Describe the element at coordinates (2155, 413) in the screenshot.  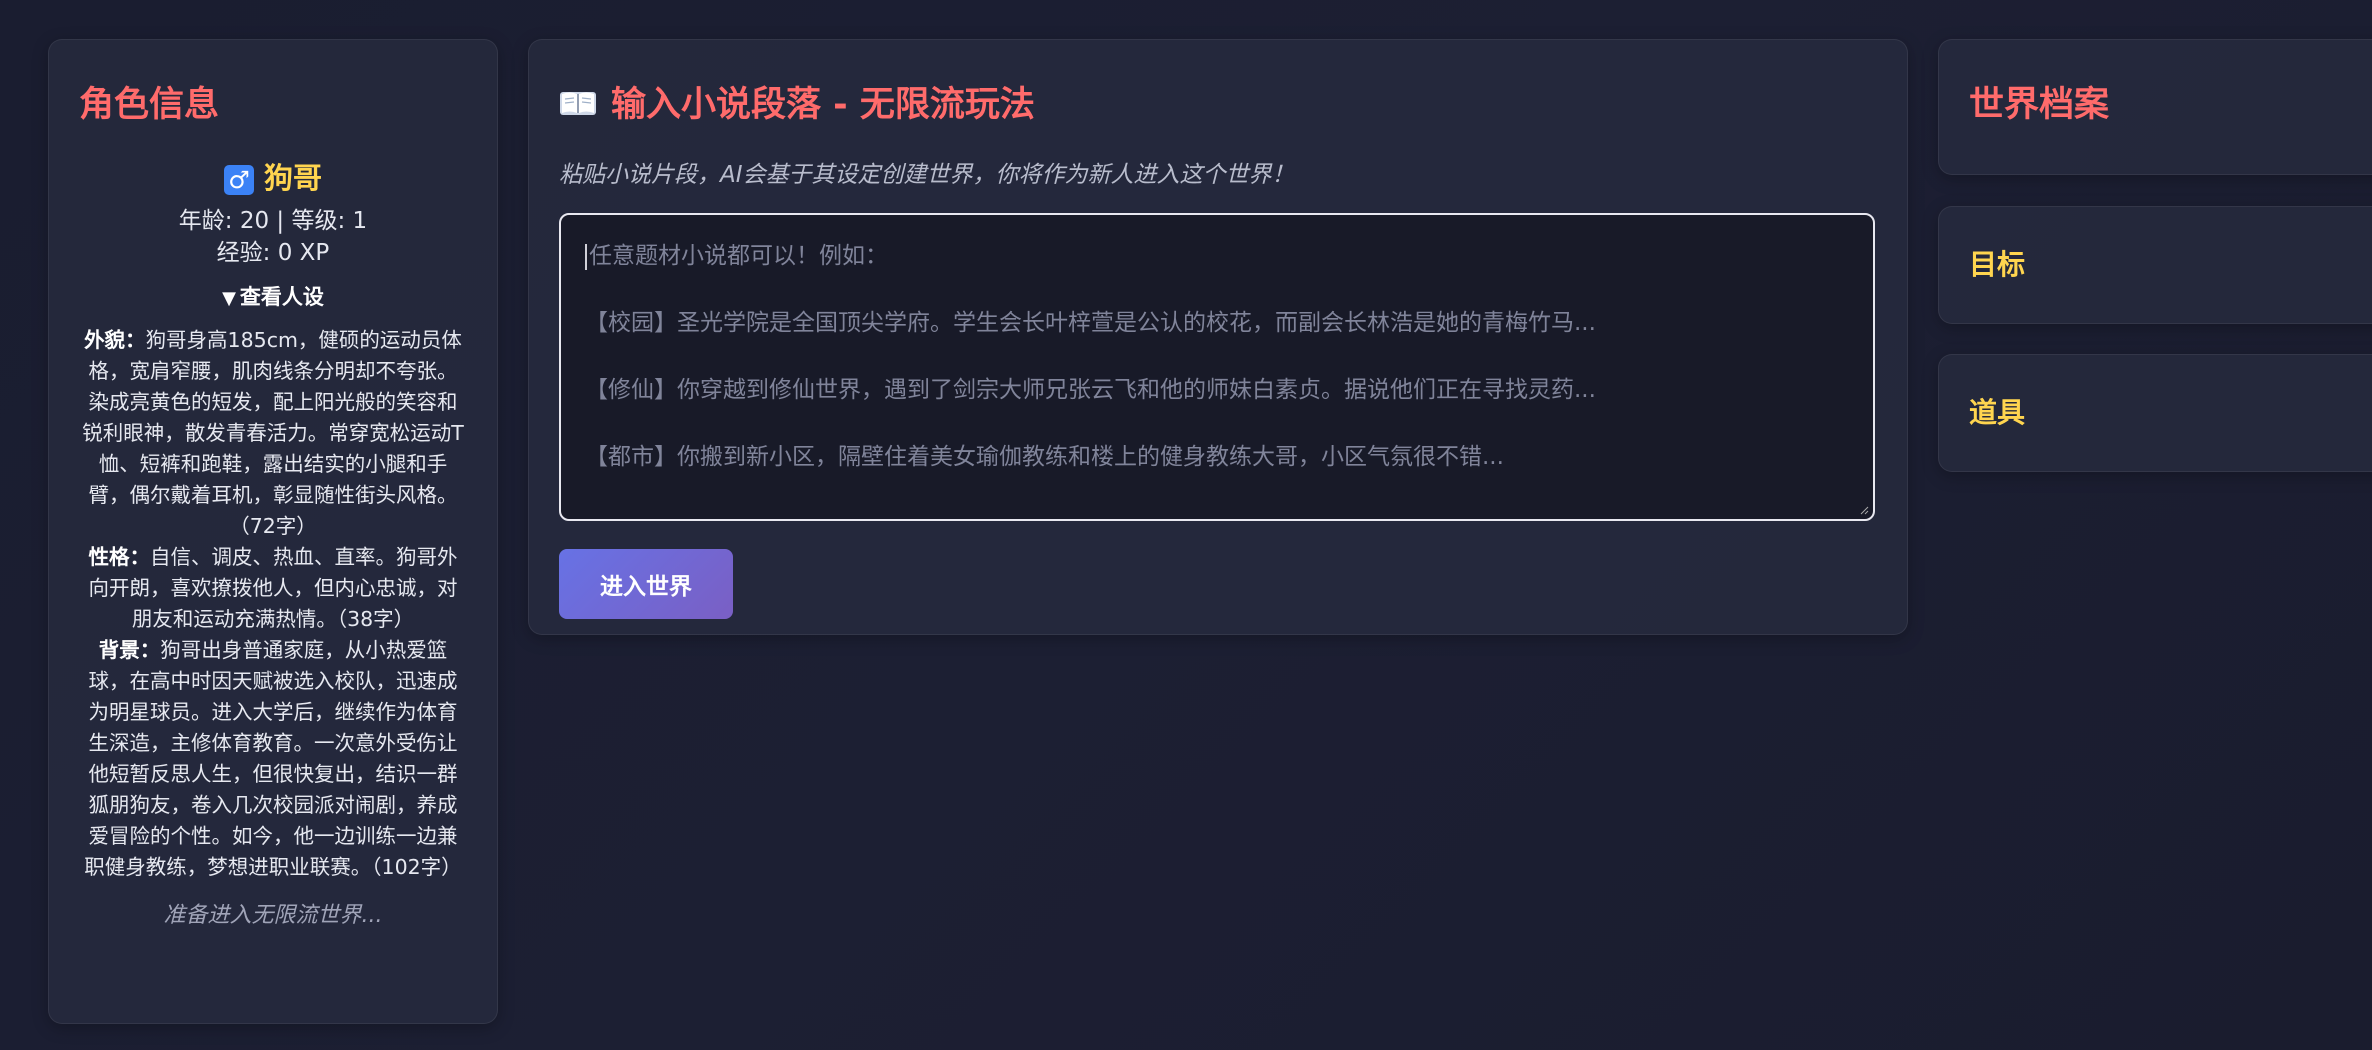
I see `items-panel: 道具` at that location.